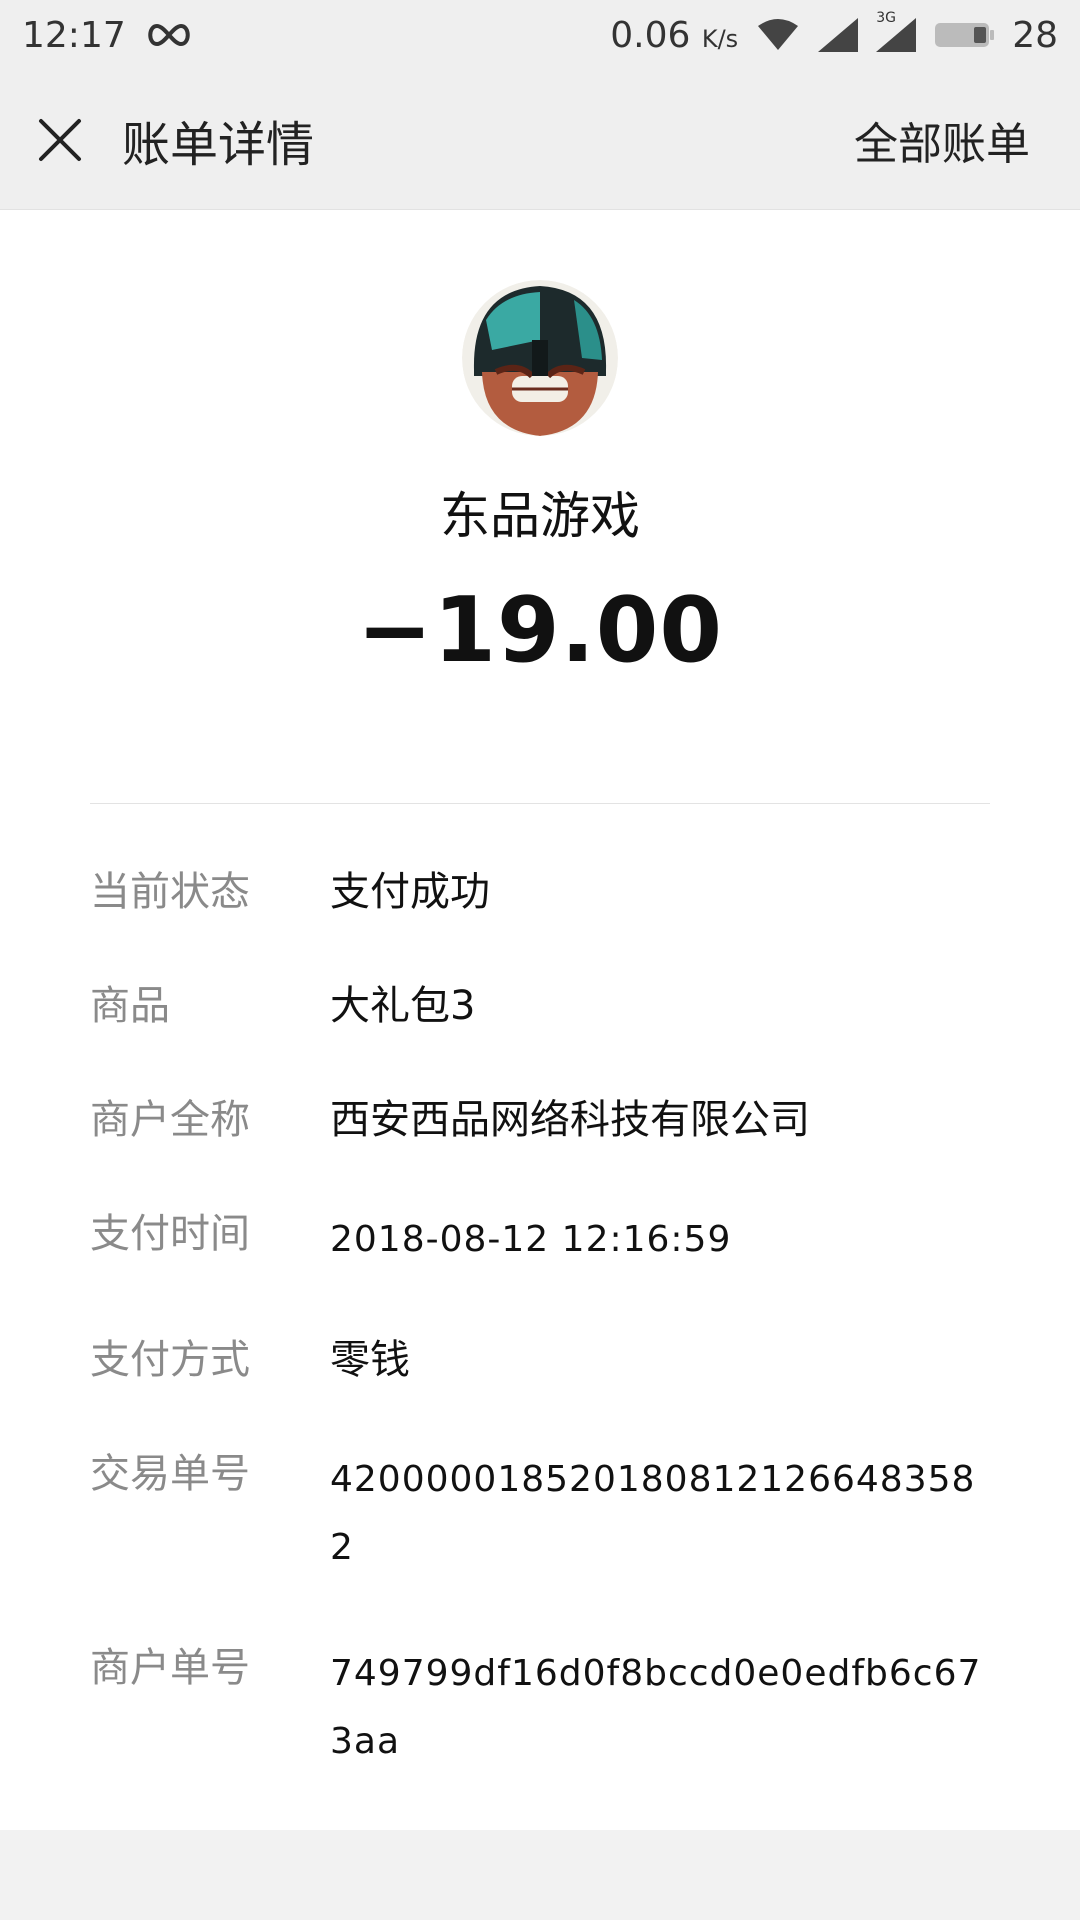  I want to click on detail-row-status: 当前状态 支付成功, so click(540, 892).